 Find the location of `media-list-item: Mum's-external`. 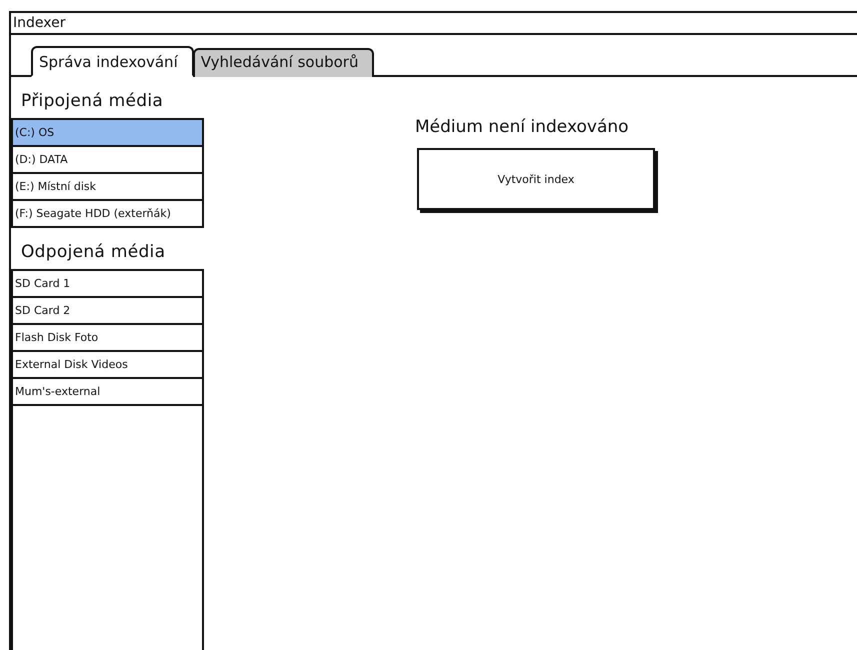

media-list-item: Mum's-external is located at coordinates (107, 391).